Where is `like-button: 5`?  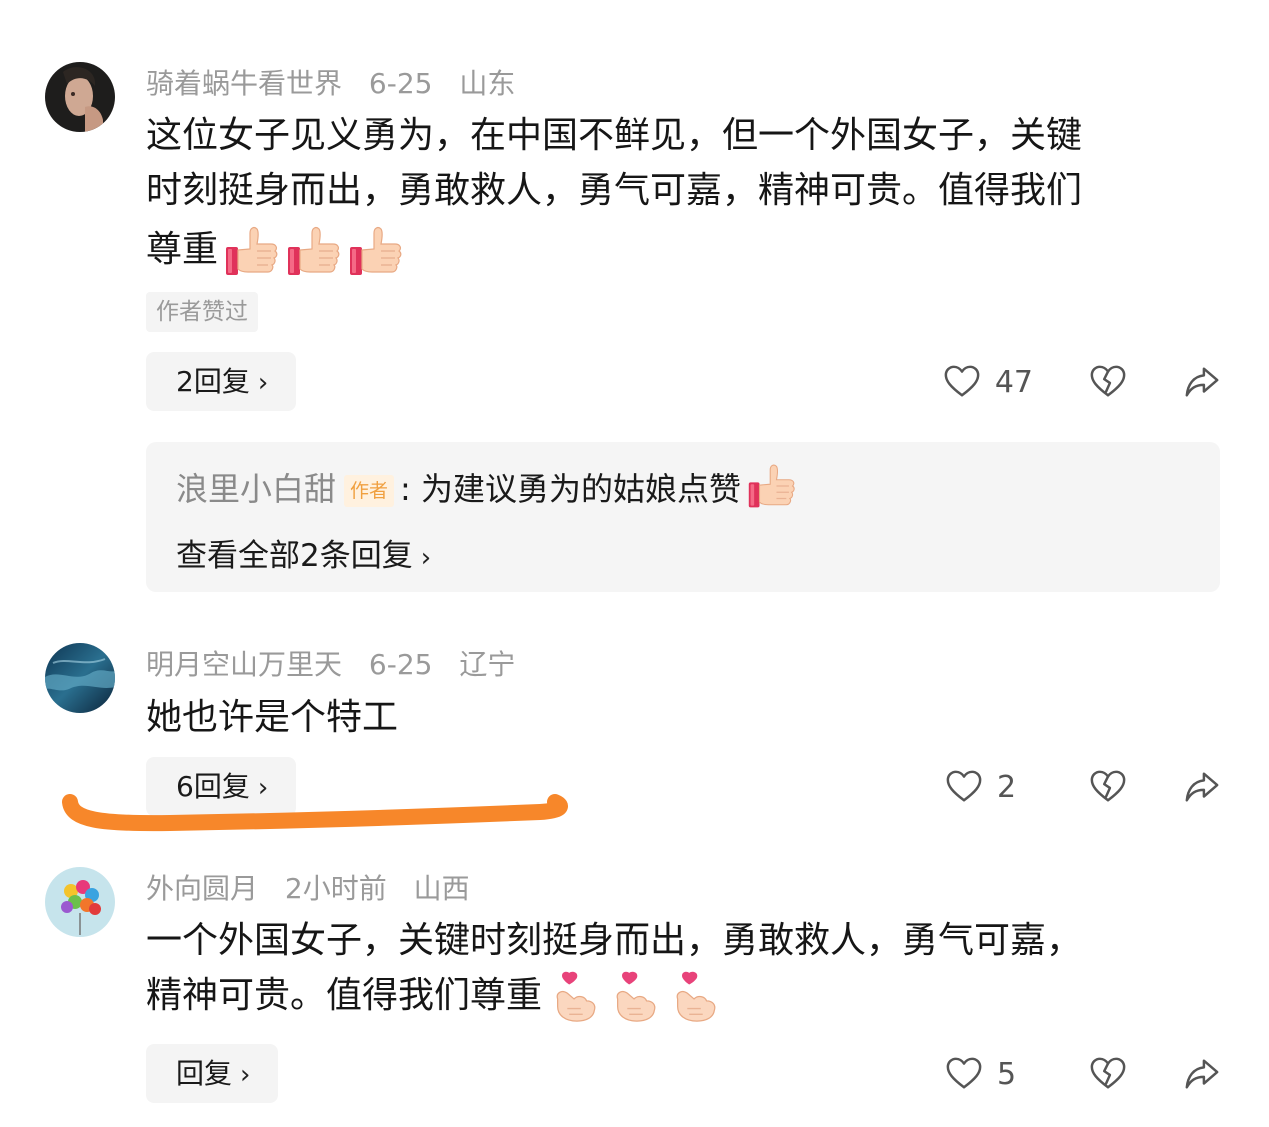
like-button: 5 is located at coordinates (989, 1074).